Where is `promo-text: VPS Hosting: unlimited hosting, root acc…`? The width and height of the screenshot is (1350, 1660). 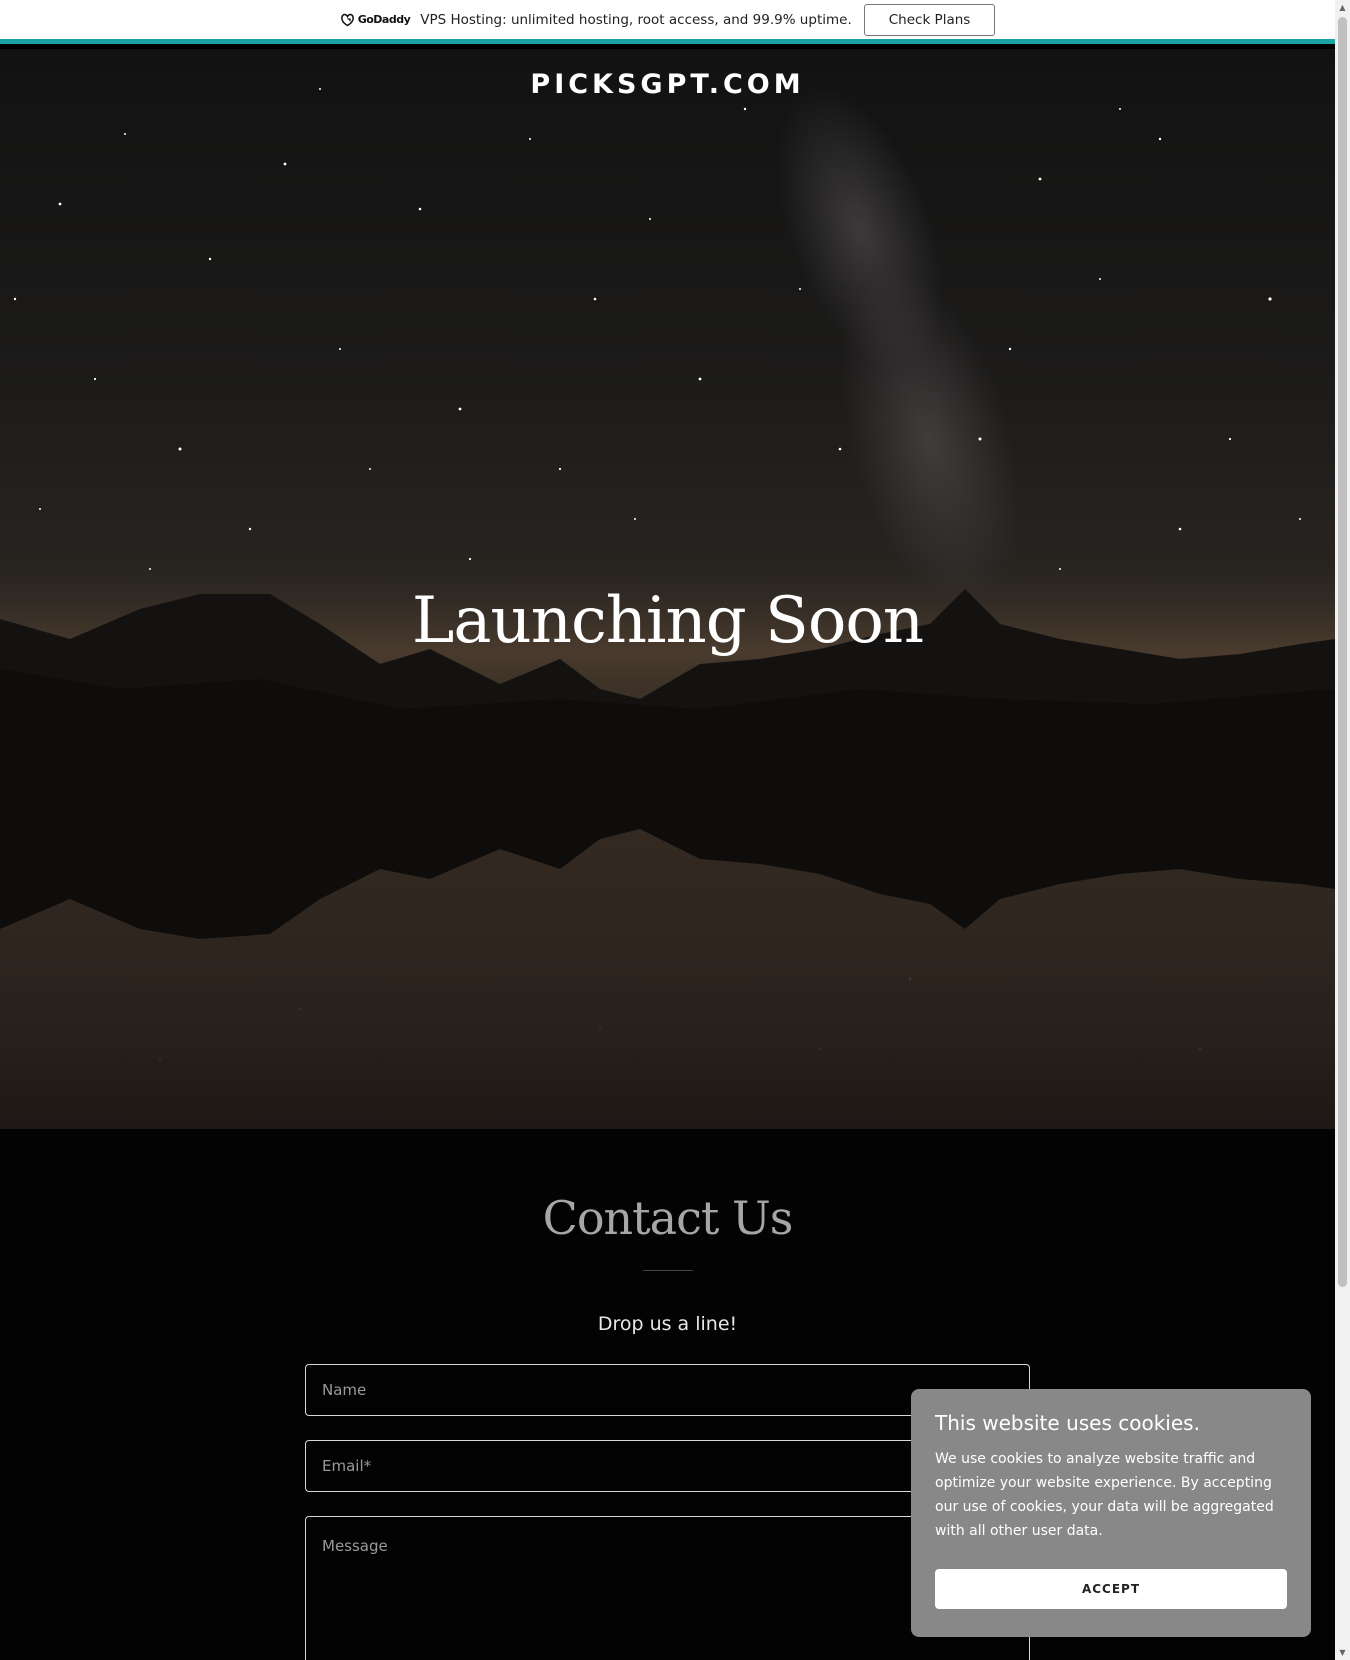 promo-text: VPS Hosting: unlimited hosting, root acc… is located at coordinates (636, 19).